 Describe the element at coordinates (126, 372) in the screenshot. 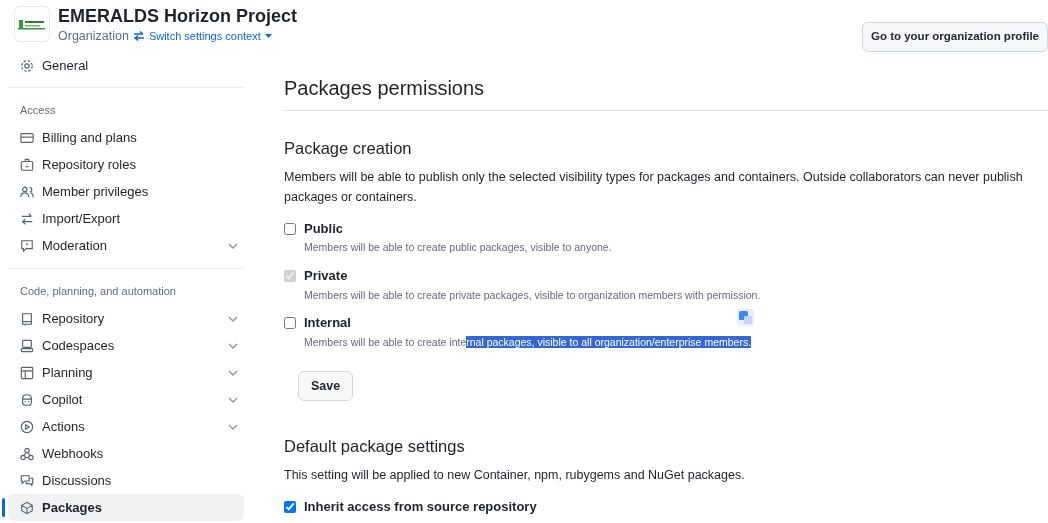

I see `sidebar-item: Planning` at that location.